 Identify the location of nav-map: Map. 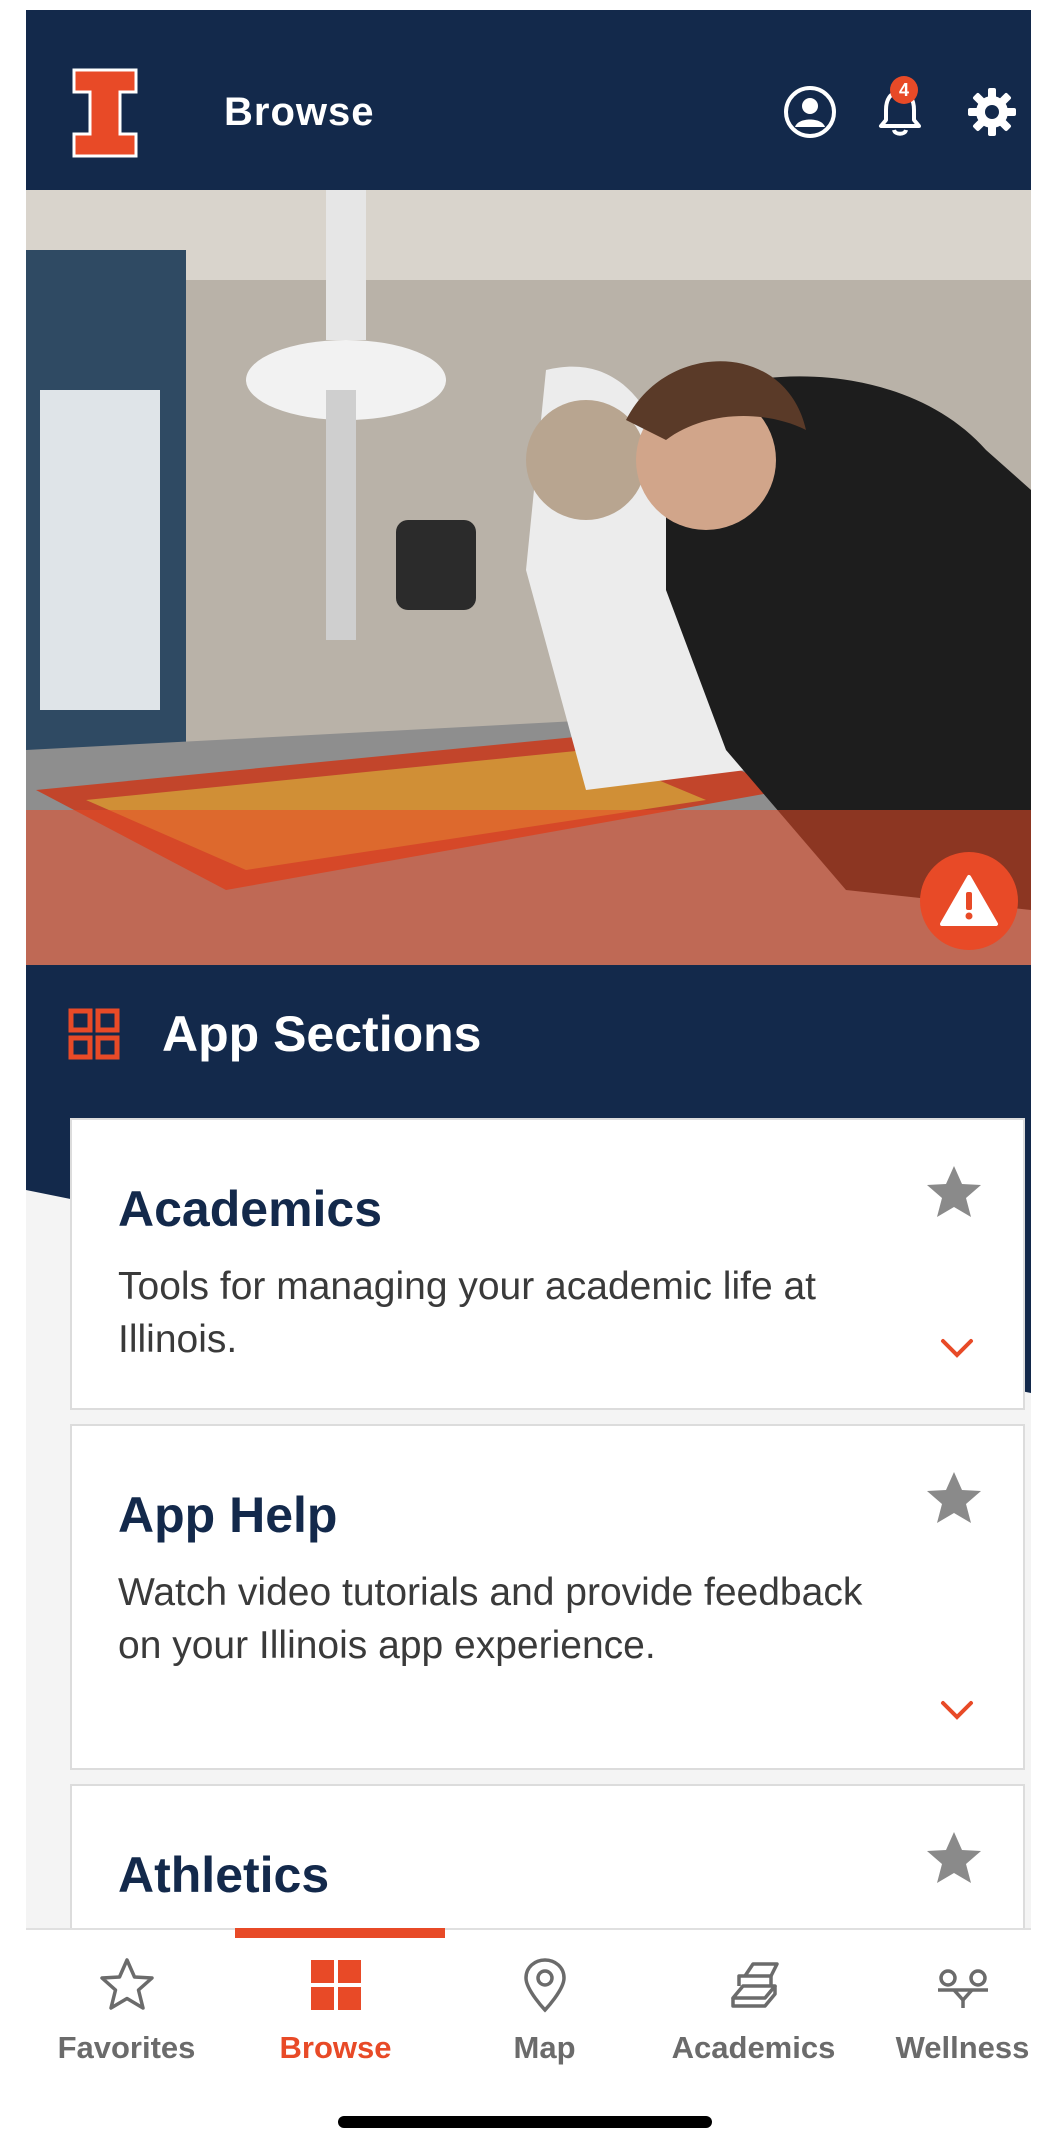
(544, 2000).